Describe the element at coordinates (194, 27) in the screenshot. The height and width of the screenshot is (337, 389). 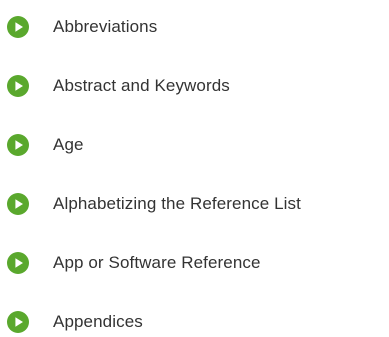
I see `topic-item-abbreviations: Abbreviations` at that location.